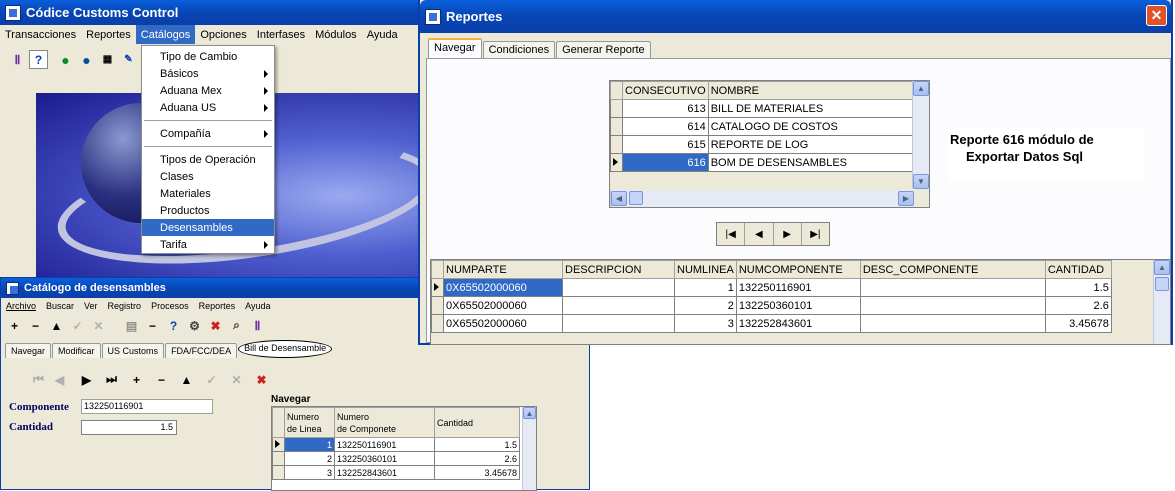 The width and height of the screenshot is (1175, 491). Describe the element at coordinates (59, 379) in the screenshot. I see `prev-record-icon: ◀` at that location.